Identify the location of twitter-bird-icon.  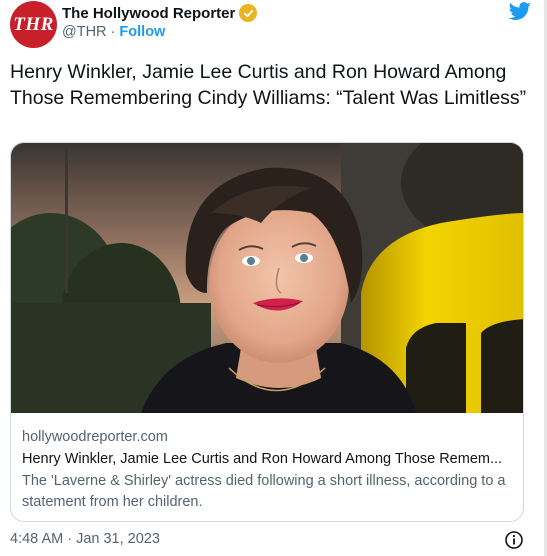
(520, 11).